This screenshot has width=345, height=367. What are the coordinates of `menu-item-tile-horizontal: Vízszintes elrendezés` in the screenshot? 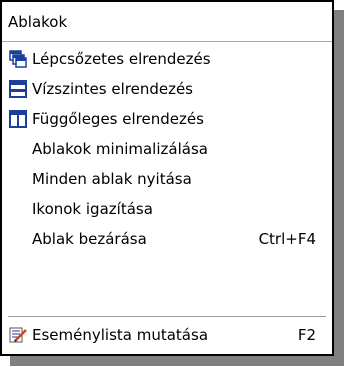 It's located at (167, 89).